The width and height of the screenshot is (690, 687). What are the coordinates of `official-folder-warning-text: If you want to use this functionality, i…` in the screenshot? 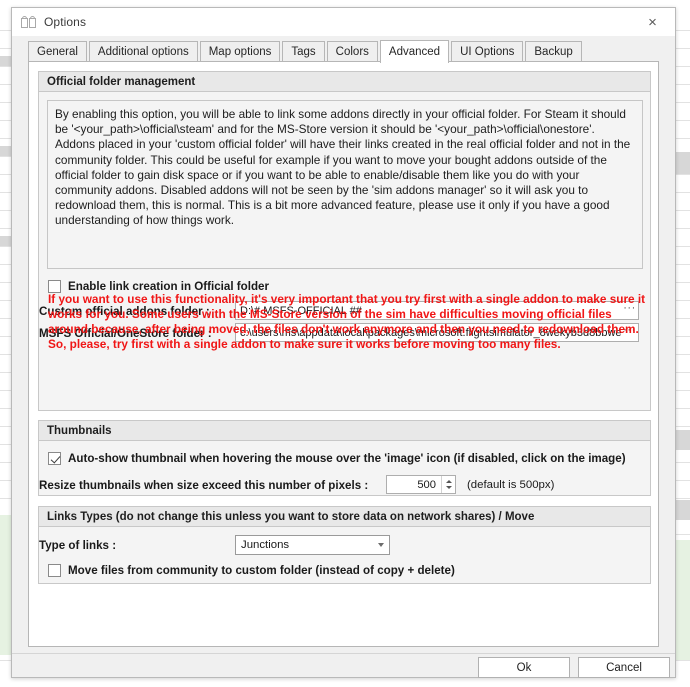 It's located at (347, 321).